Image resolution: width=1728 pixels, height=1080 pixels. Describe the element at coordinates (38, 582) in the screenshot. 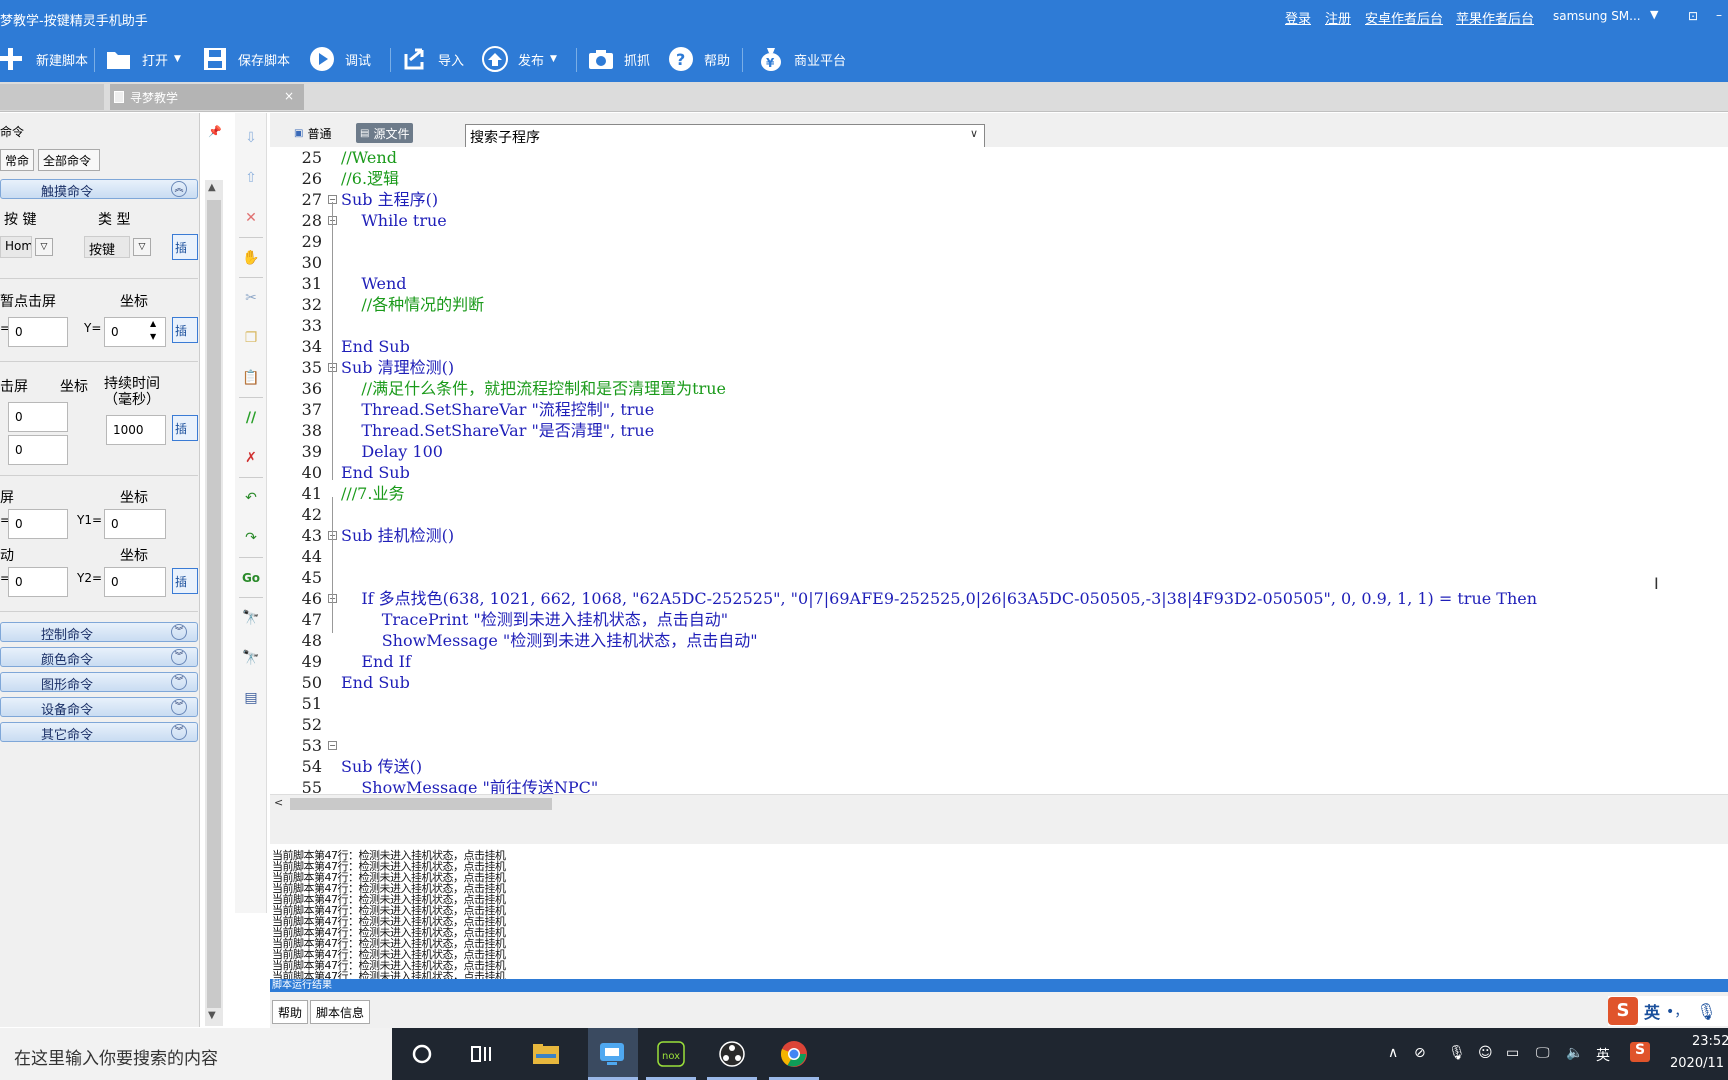

I see `swipe-x2-input: 0` at that location.